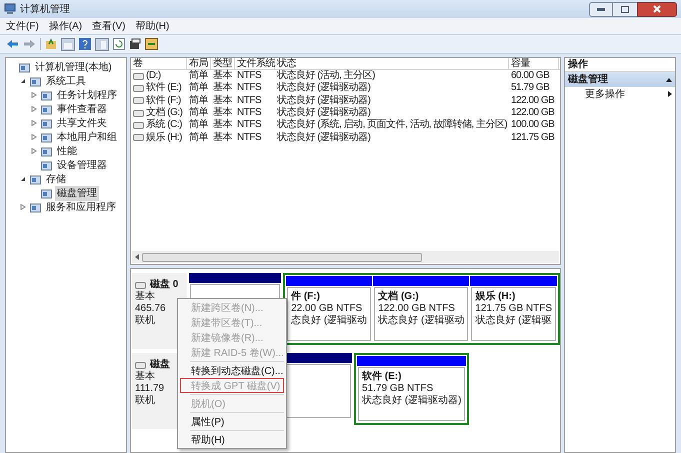  What do you see at coordinates (255, 63) in the screenshot?
I see `column-header: 文件系统` at bounding box center [255, 63].